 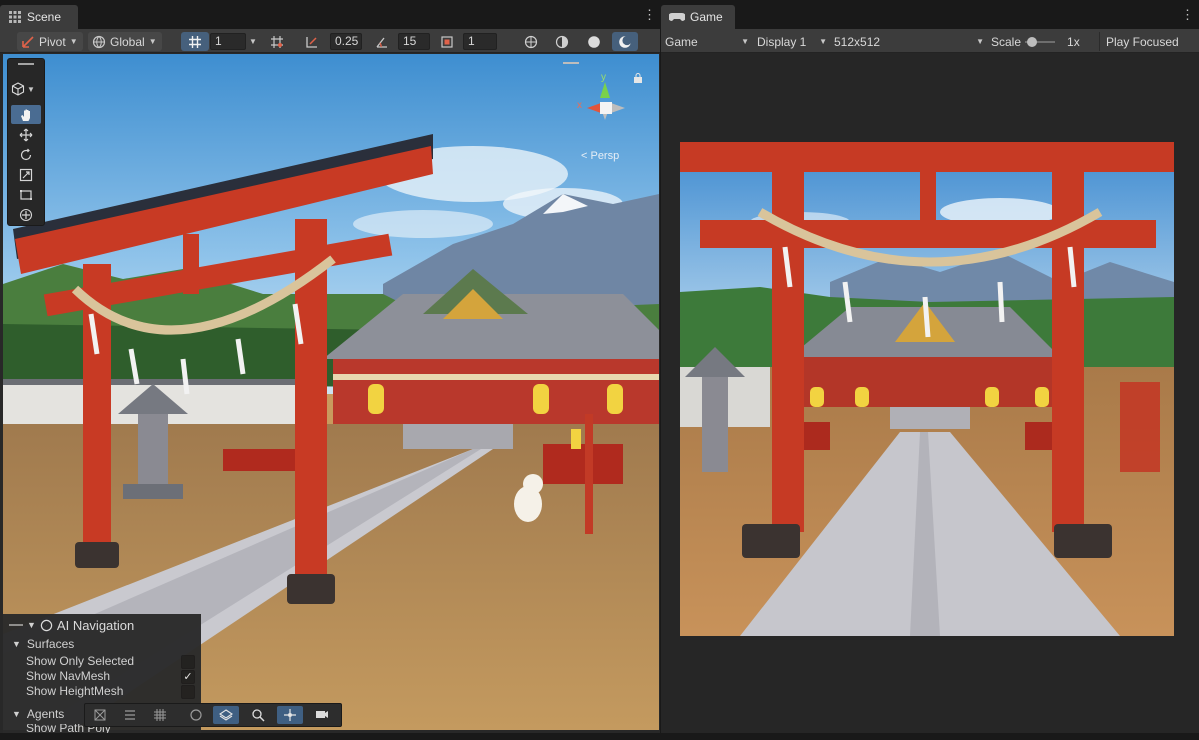 I want to click on game-tabbar: Game ⋮, so click(x=930, y=14).